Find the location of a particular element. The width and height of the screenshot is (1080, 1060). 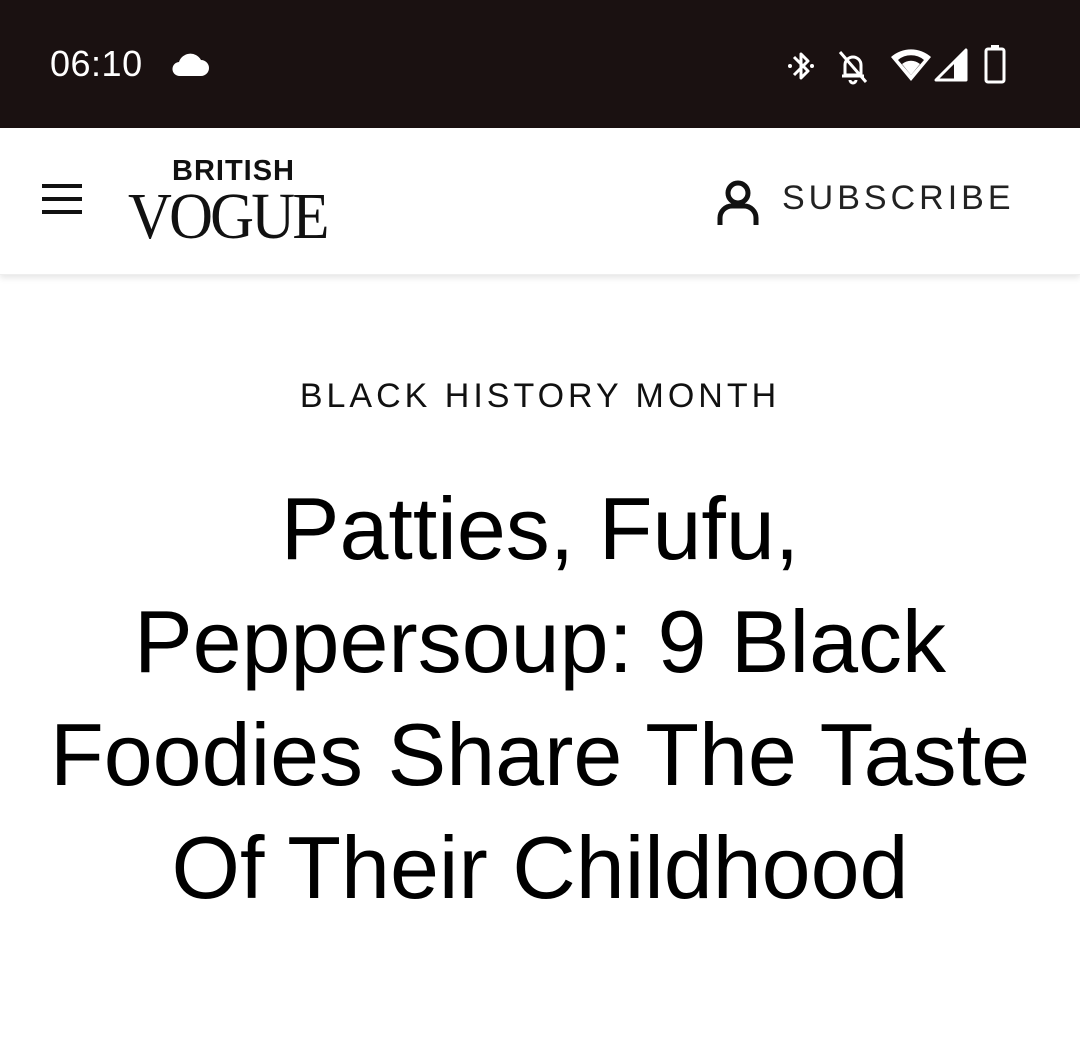

battery-icon is located at coordinates (995, 64).